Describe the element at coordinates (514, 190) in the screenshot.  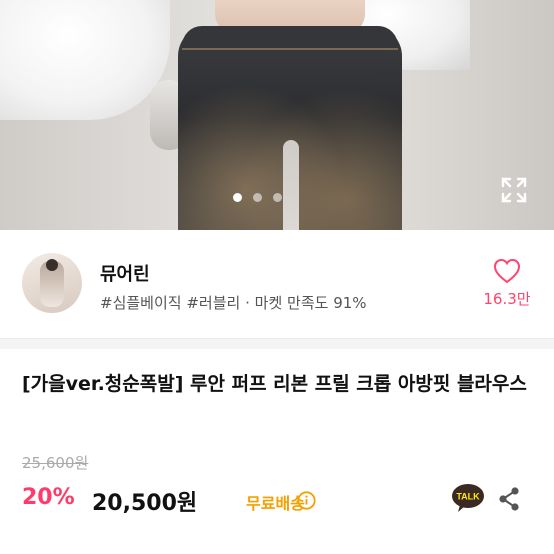
I see `expand-icon` at that location.